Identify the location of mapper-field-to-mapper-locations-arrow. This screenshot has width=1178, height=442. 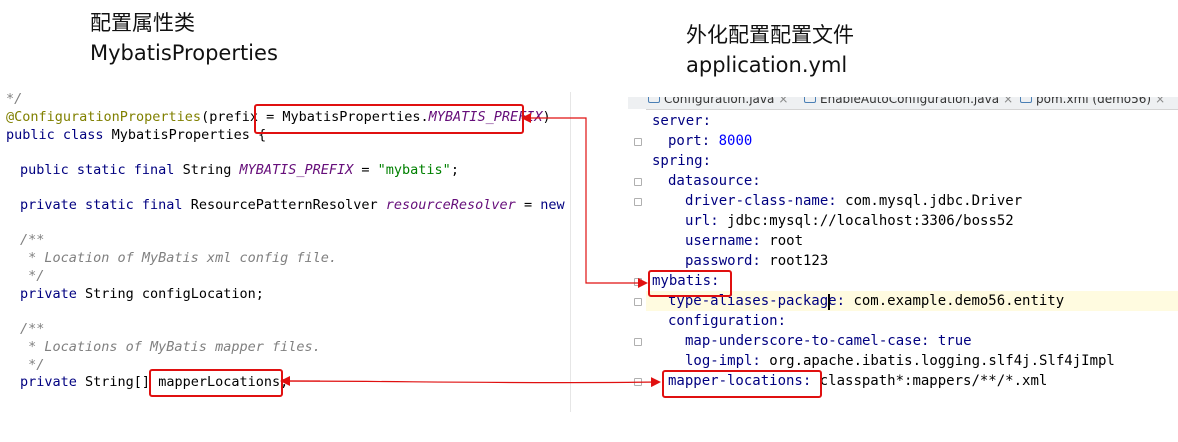
(471, 382).